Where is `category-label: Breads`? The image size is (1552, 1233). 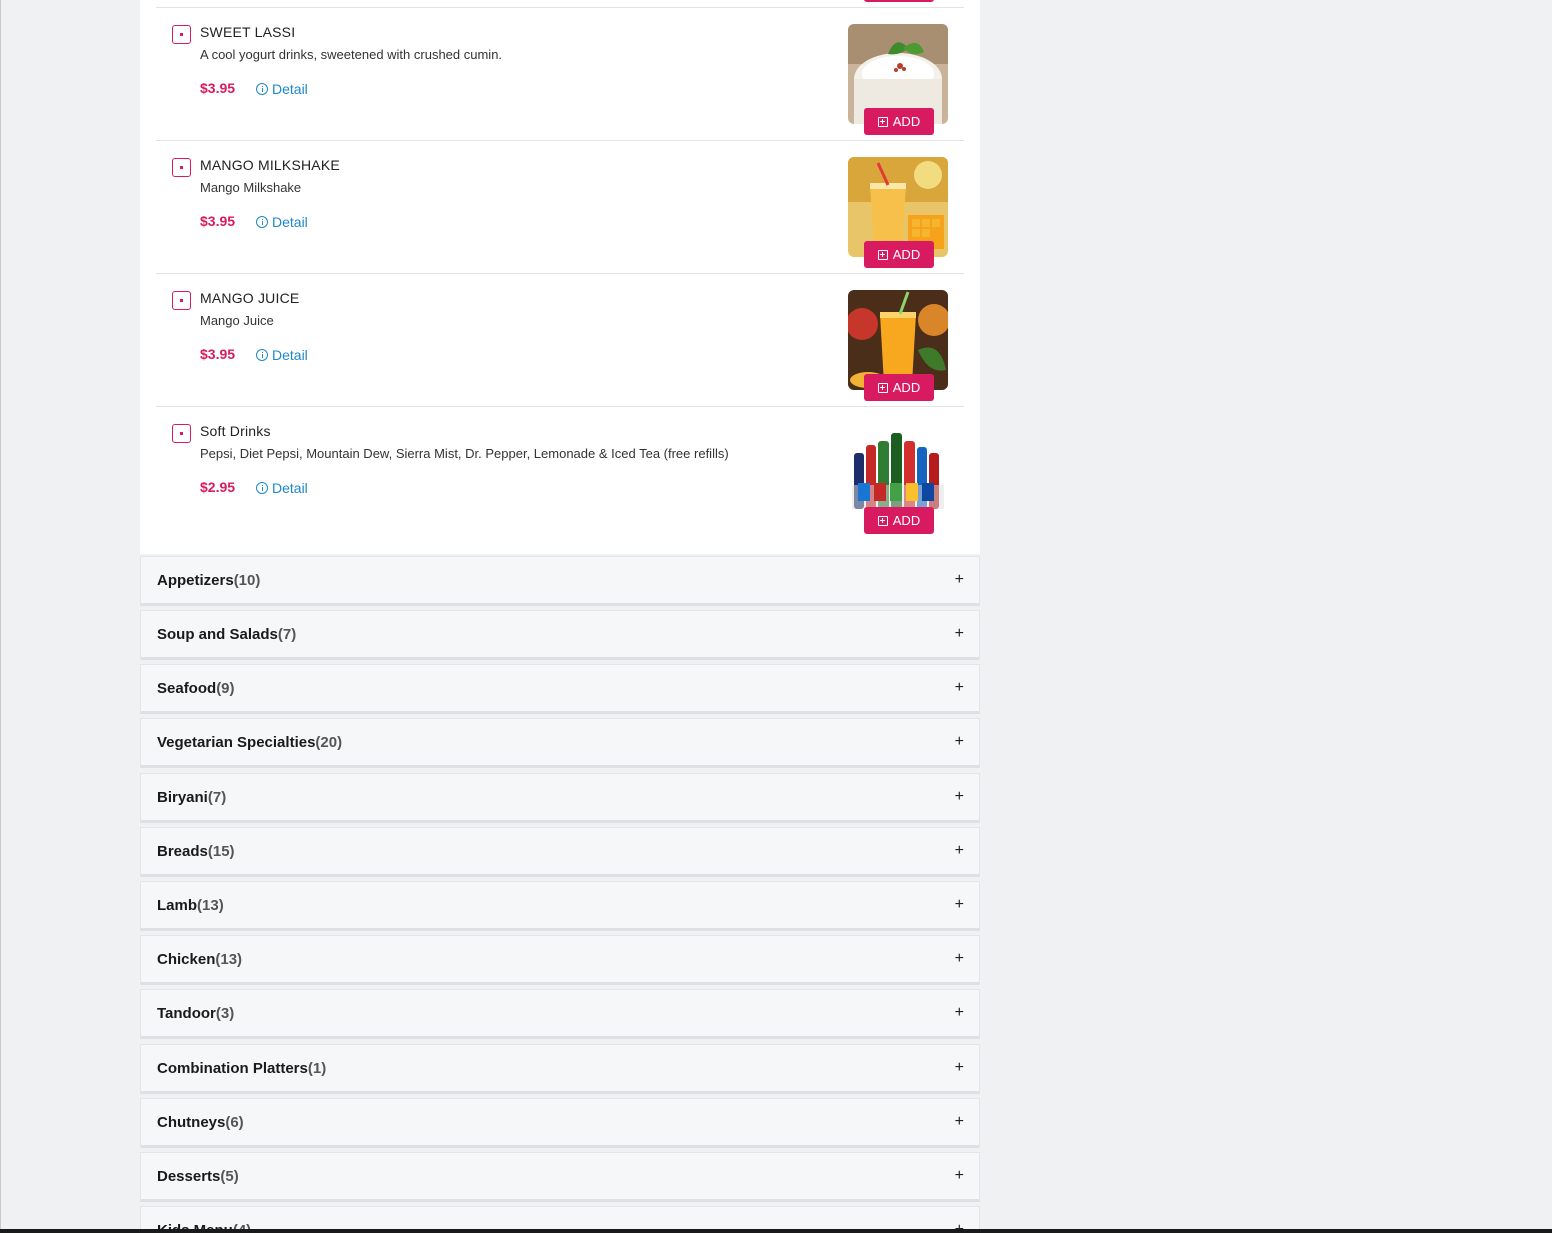 category-label: Breads is located at coordinates (182, 851).